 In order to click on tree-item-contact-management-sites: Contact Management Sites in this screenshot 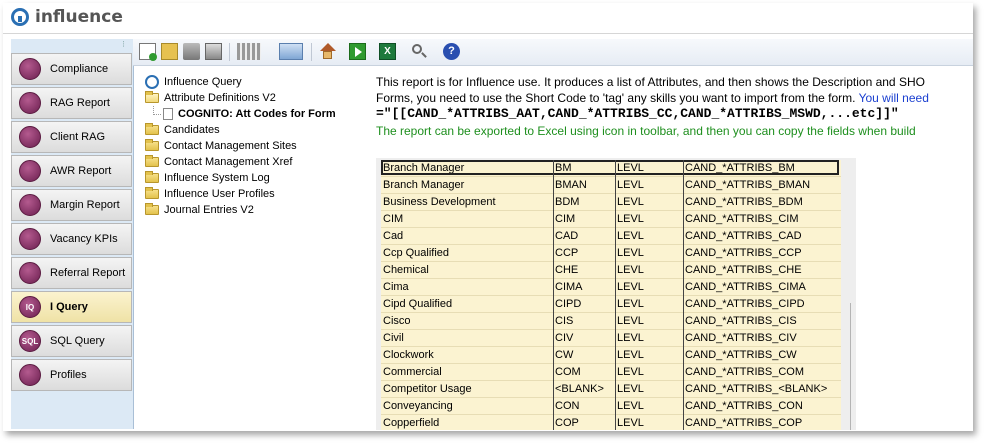, I will do `click(221, 146)`.